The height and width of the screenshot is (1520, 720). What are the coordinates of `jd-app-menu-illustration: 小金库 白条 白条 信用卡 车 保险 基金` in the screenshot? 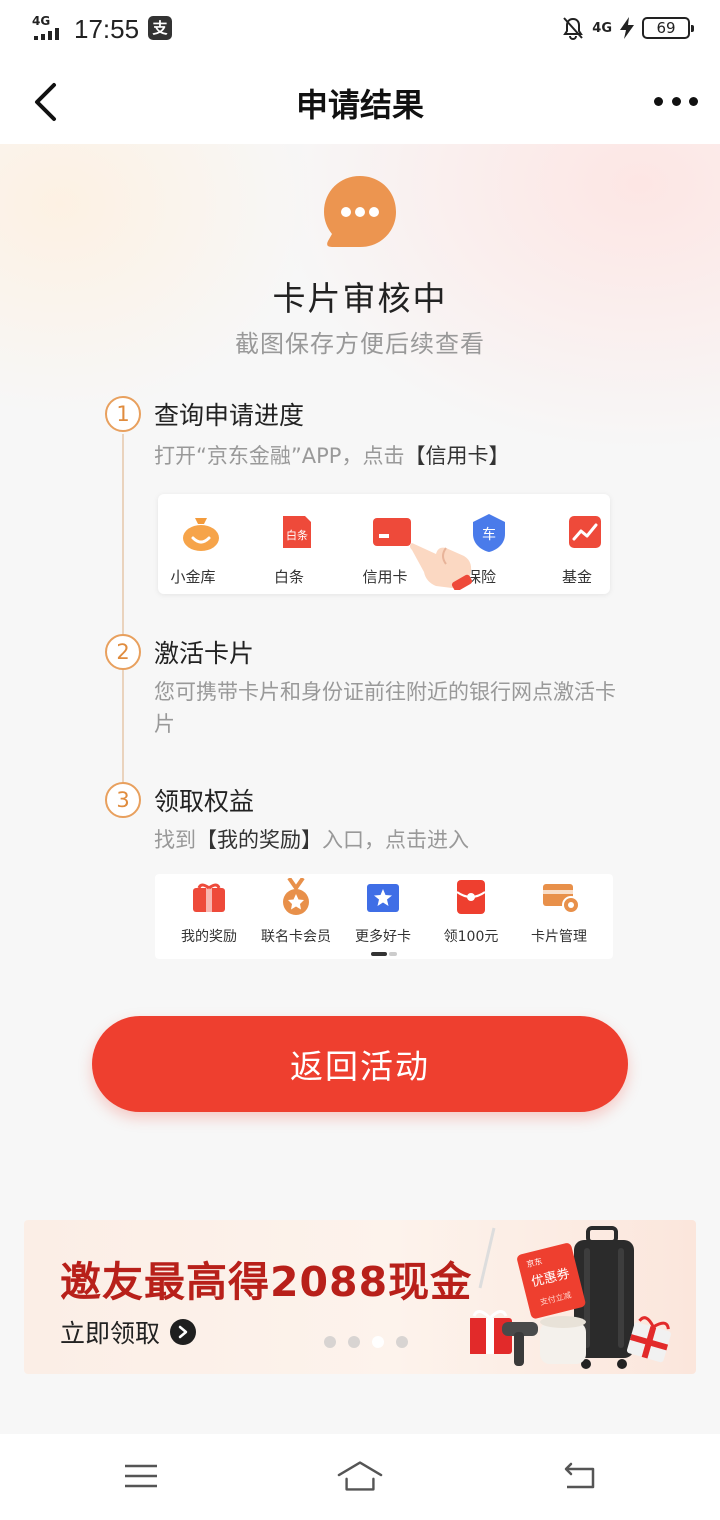 It's located at (384, 544).